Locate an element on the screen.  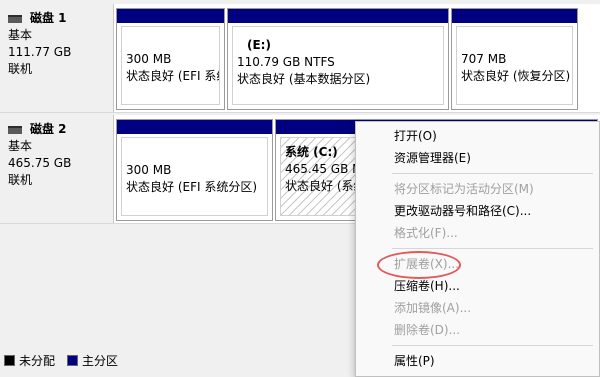
partition-e: (E:) 110.79 GB NTFS 状态良好 (基本数据分区) is located at coordinates (338, 59).